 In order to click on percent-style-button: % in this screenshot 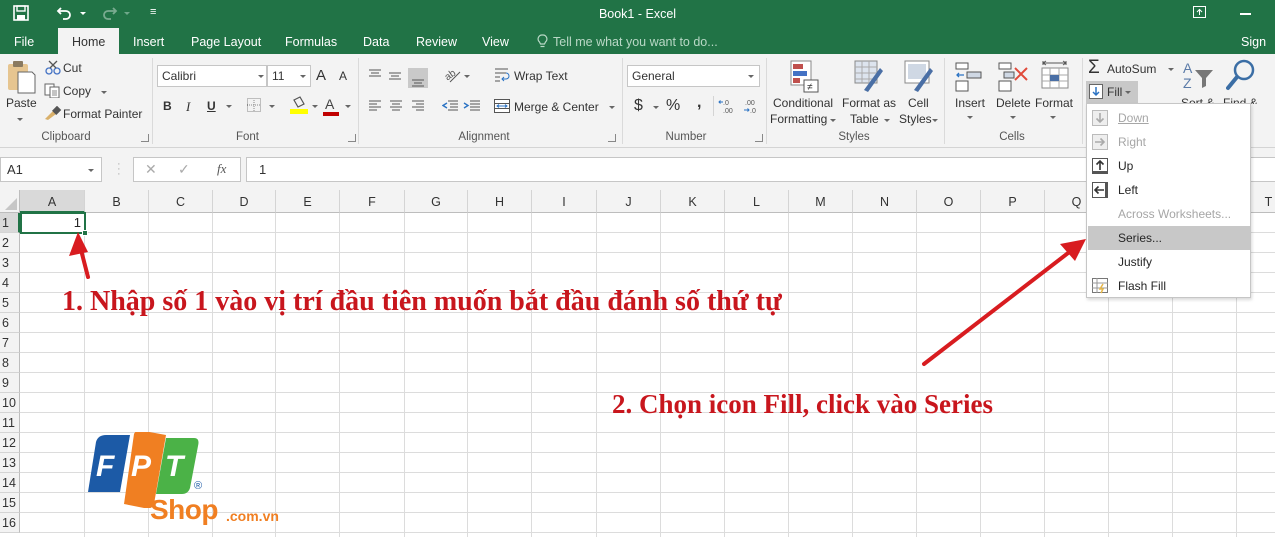, I will do `click(673, 106)`.